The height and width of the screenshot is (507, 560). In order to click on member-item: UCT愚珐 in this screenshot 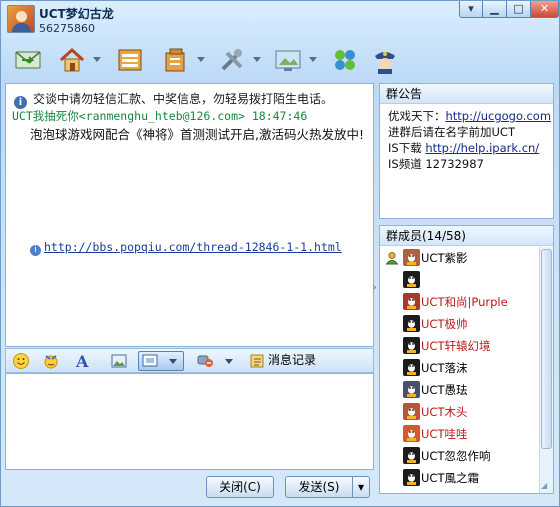, I will do `click(460, 390)`.